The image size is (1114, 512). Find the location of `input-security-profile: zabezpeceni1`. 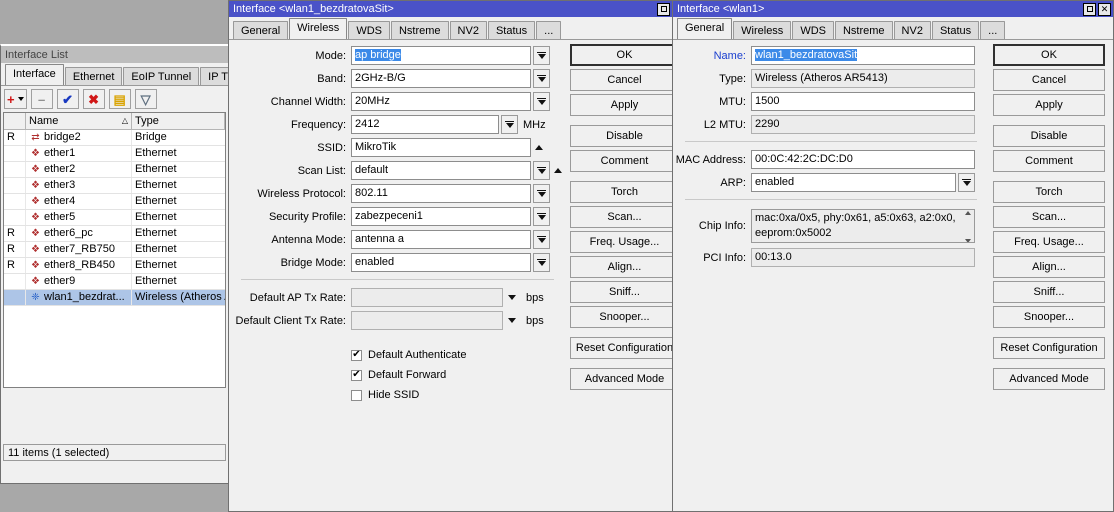

input-security-profile: zabezpeceni1 is located at coordinates (441, 216).